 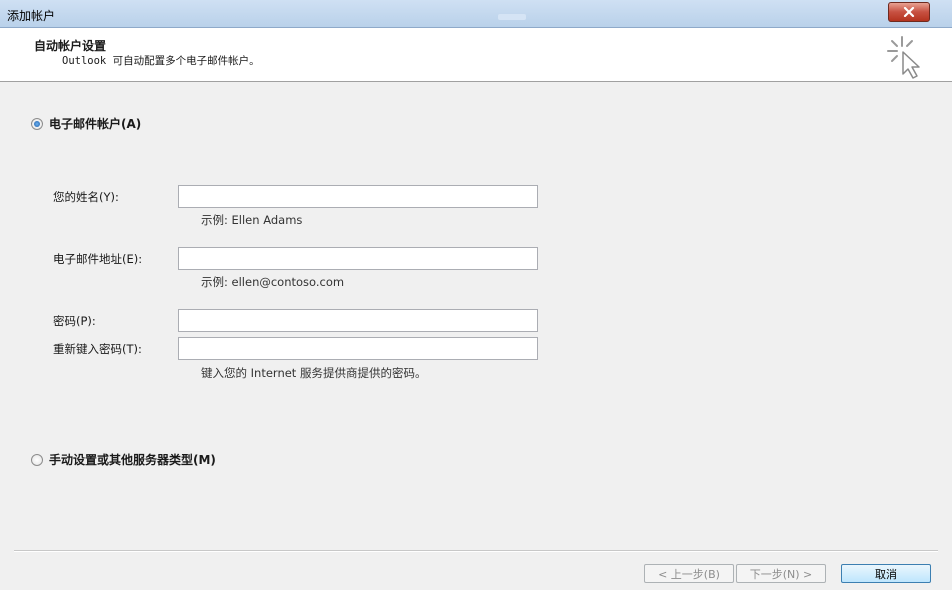 I want to click on password-hint: 键入您的 Internet 服务提供商提供的密码。, so click(x=314, y=373).